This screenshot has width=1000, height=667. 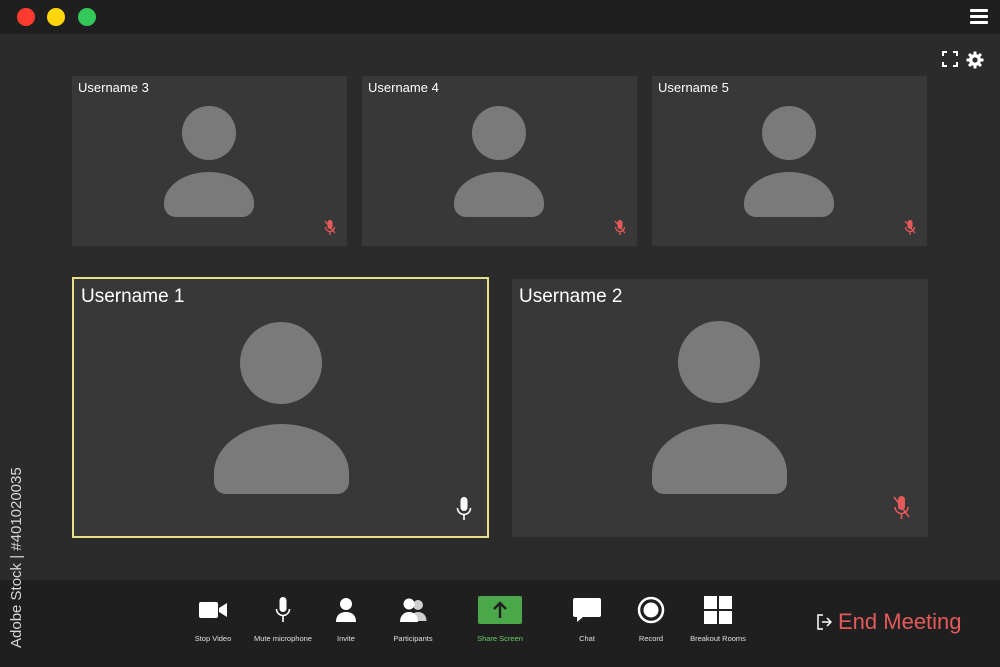 I want to click on exit-icon, so click(x=824, y=622).